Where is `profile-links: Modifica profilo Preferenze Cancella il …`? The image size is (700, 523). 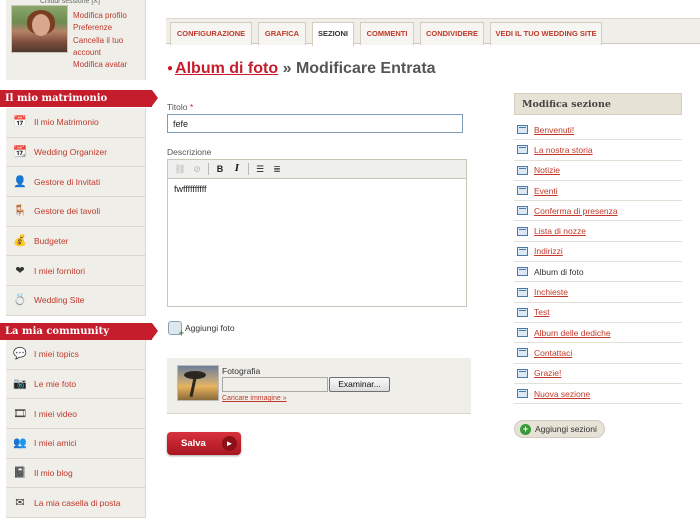
profile-links: Modifica profilo Preferenze Cancella il … is located at coordinates (109, 40).